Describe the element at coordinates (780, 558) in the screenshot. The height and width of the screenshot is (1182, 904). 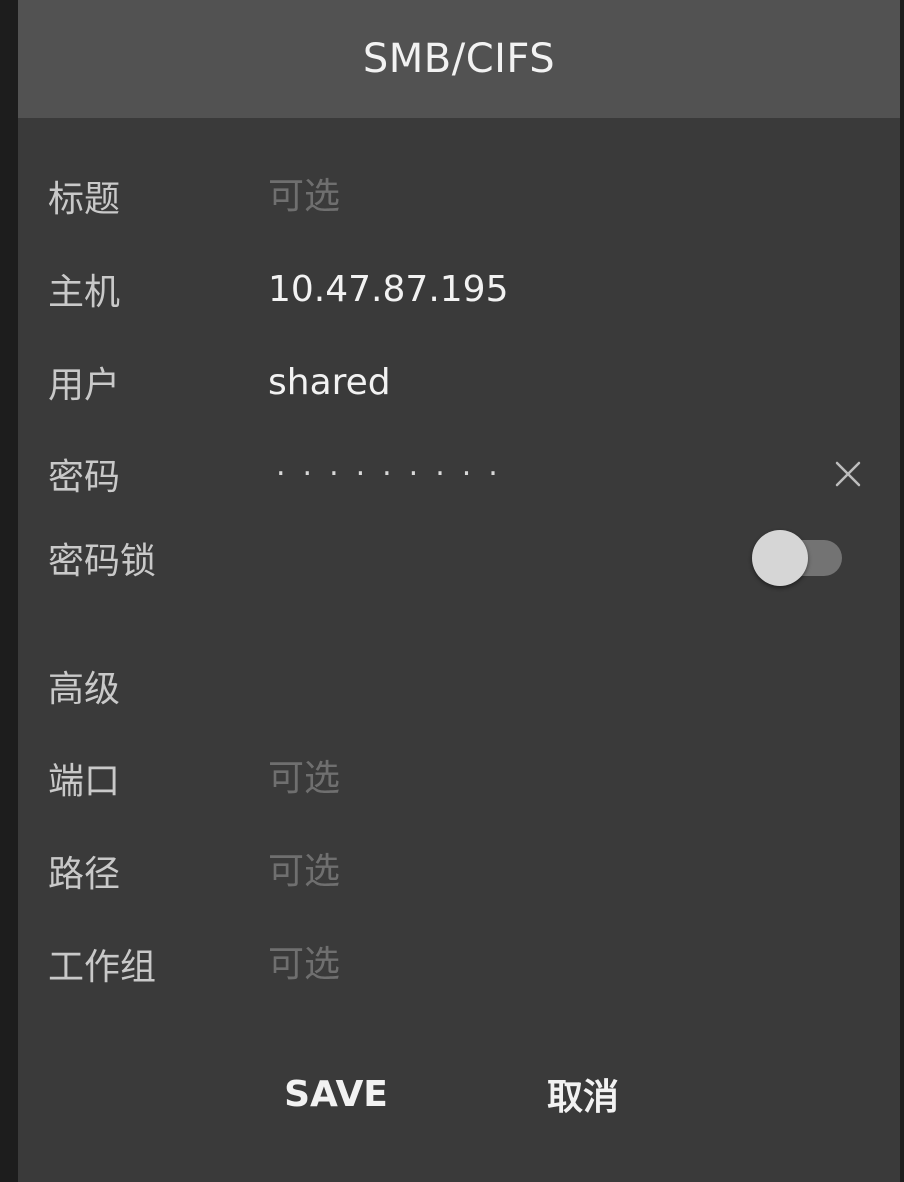
I see `toggle-thumb` at that location.